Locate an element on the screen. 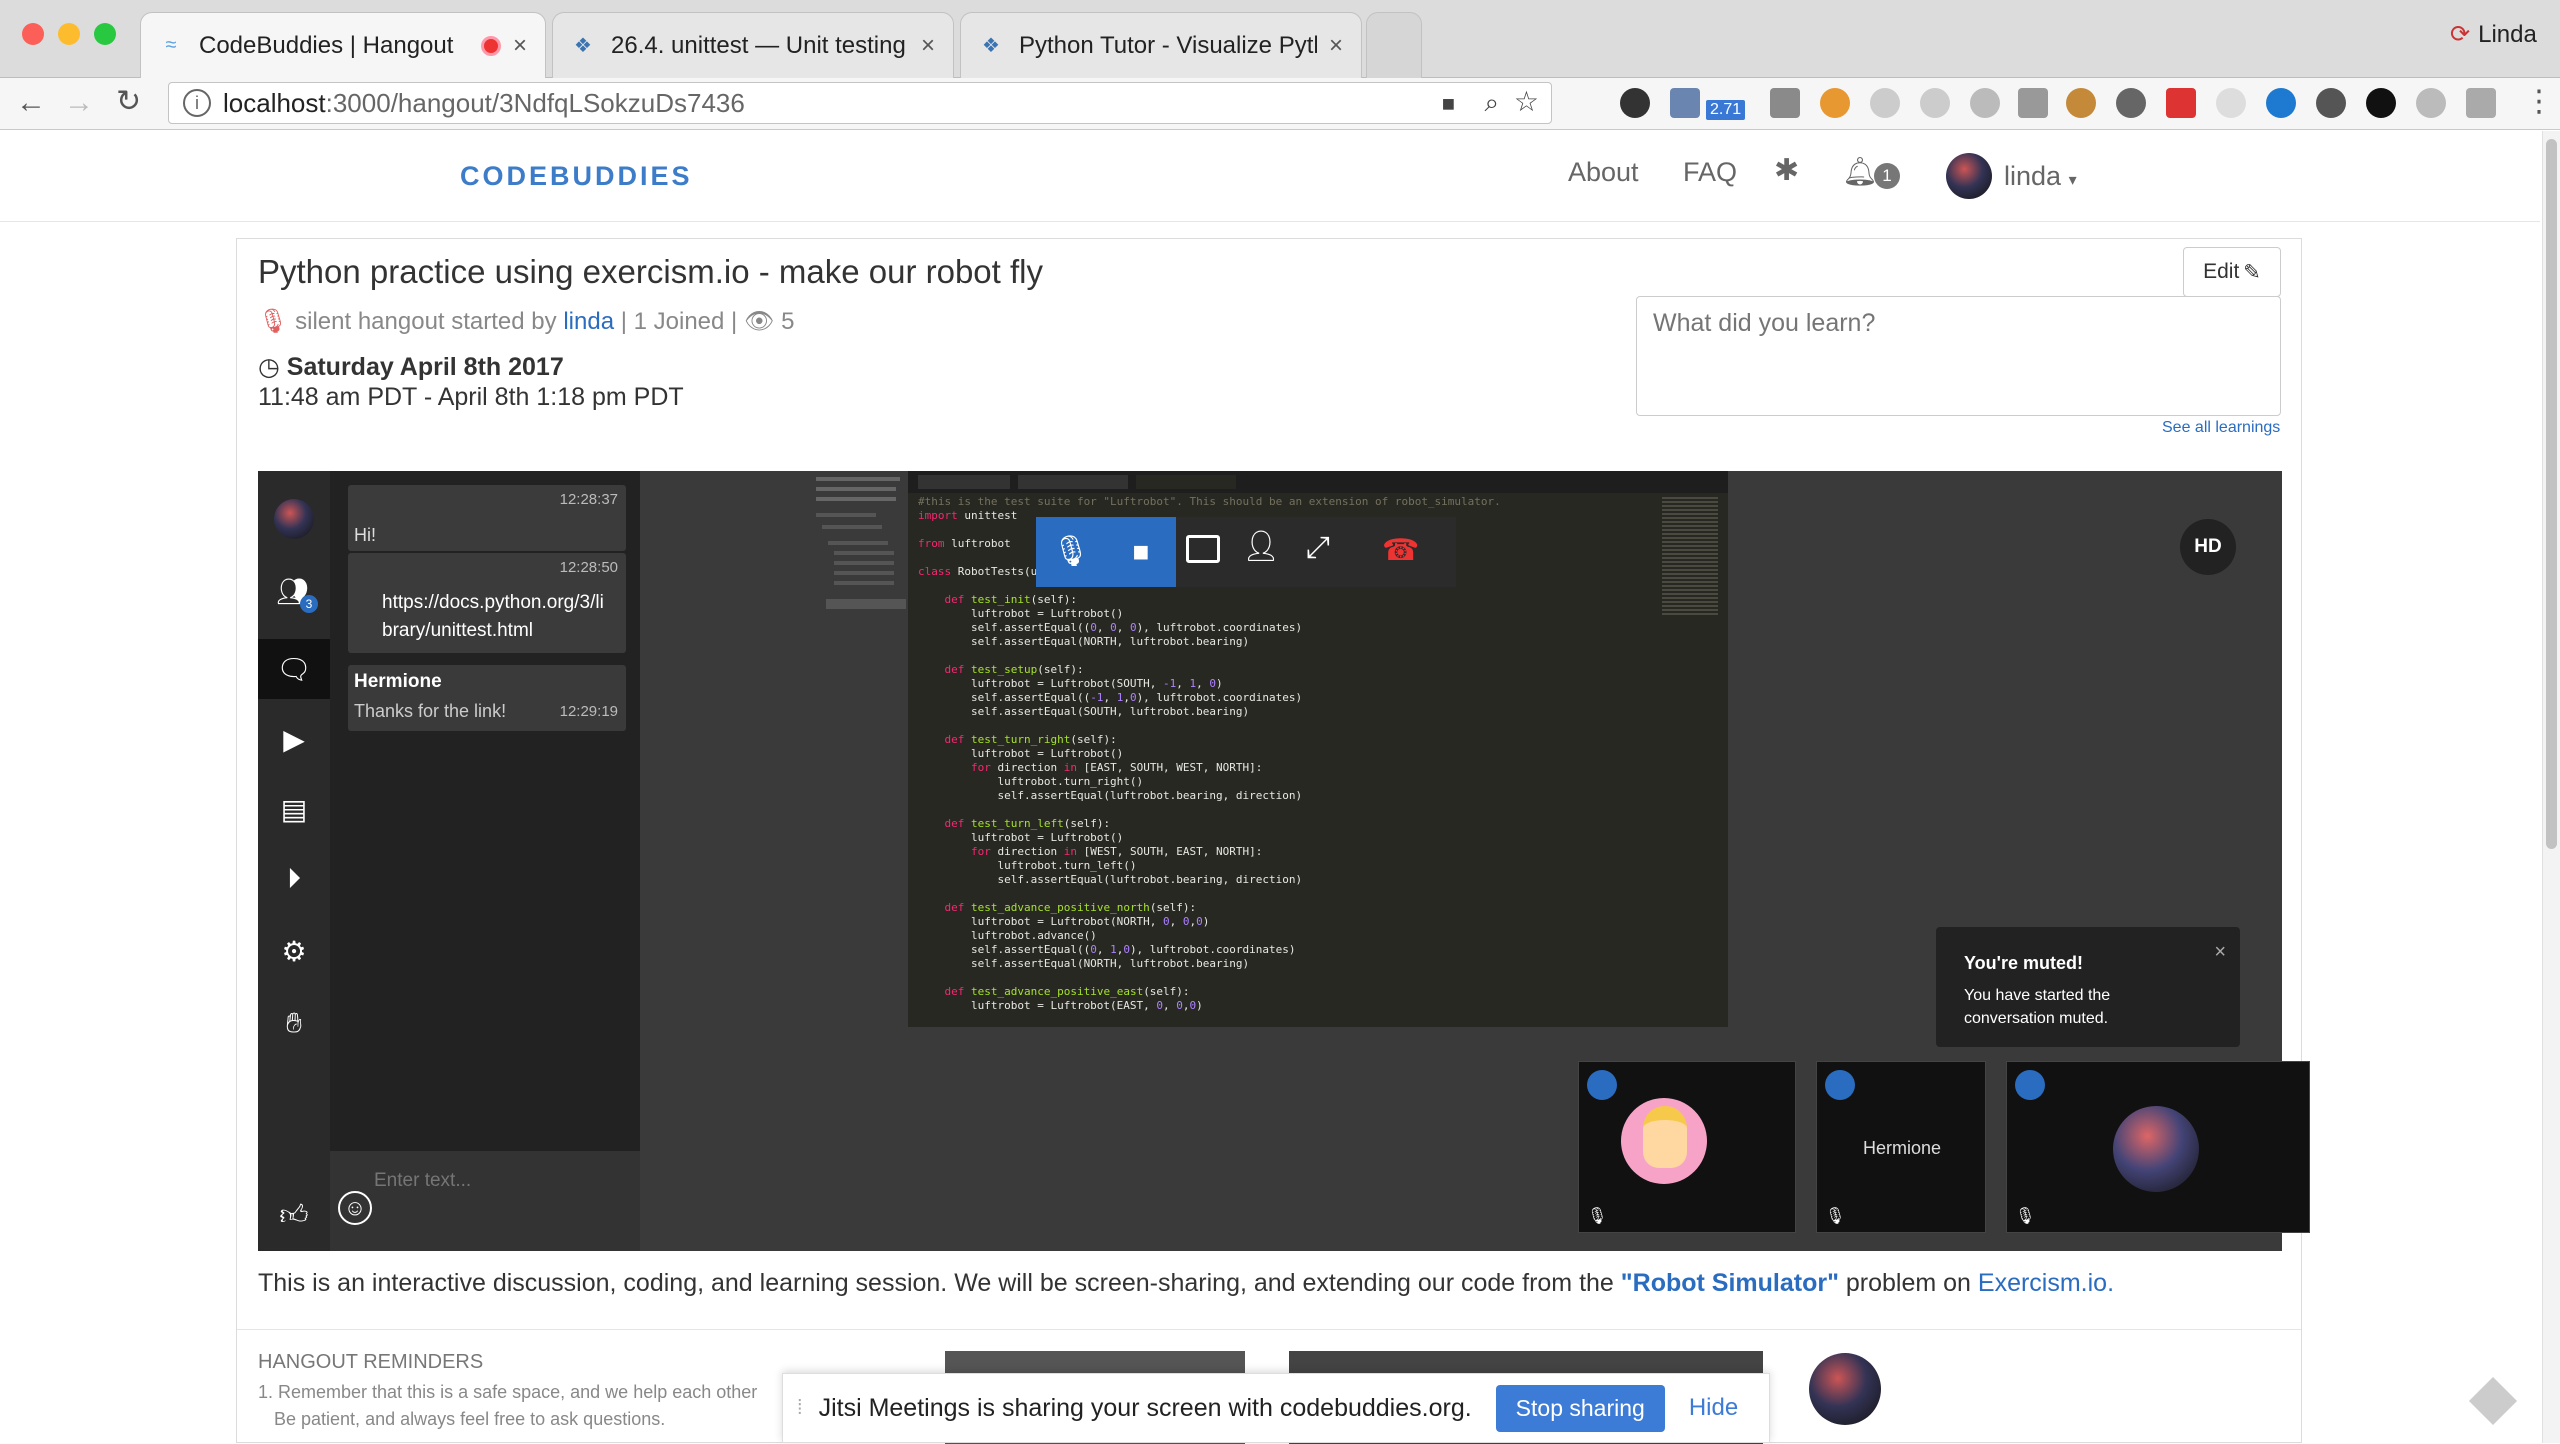 Image resolution: width=2560 pixels, height=1444 pixels. notification-count: 1 is located at coordinates (1887, 176).